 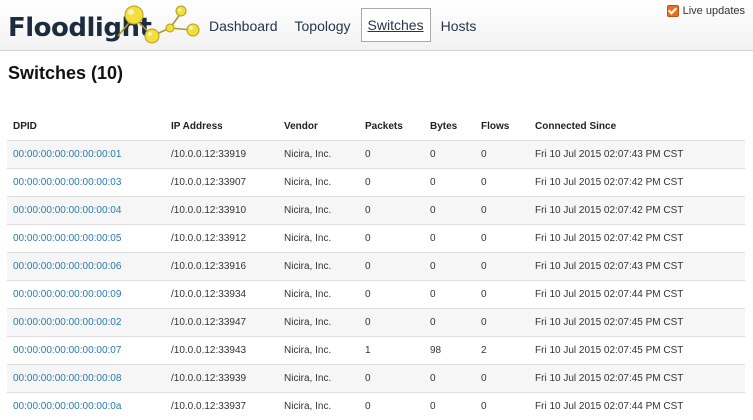 I want to click on nav-dashboard: Dashboard, so click(x=243, y=25).